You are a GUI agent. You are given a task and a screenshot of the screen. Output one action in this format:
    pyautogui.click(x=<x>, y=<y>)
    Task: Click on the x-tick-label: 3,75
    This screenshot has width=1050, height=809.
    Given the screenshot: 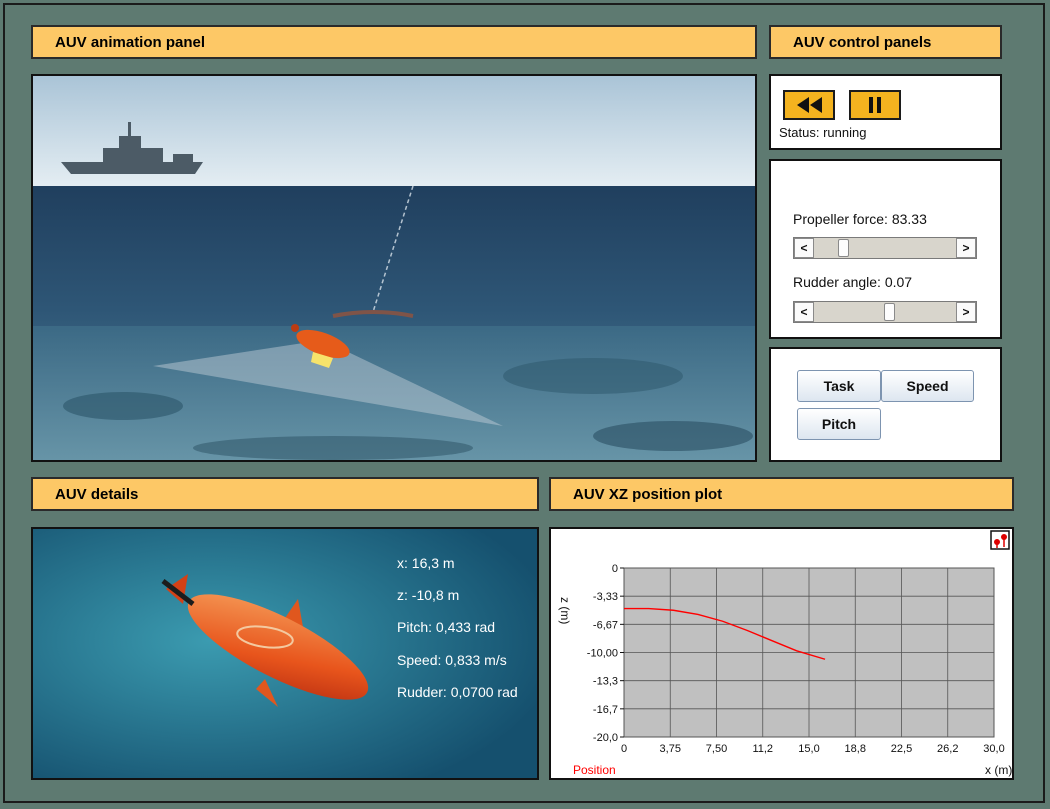 What is the action you would take?
    pyautogui.click(x=670, y=749)
    